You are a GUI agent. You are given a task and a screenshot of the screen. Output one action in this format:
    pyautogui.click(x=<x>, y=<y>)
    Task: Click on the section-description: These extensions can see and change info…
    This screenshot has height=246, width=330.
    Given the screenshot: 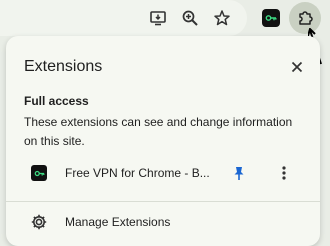 What is the action you would take?
    pyautogui.click(x=158, y=131)
    